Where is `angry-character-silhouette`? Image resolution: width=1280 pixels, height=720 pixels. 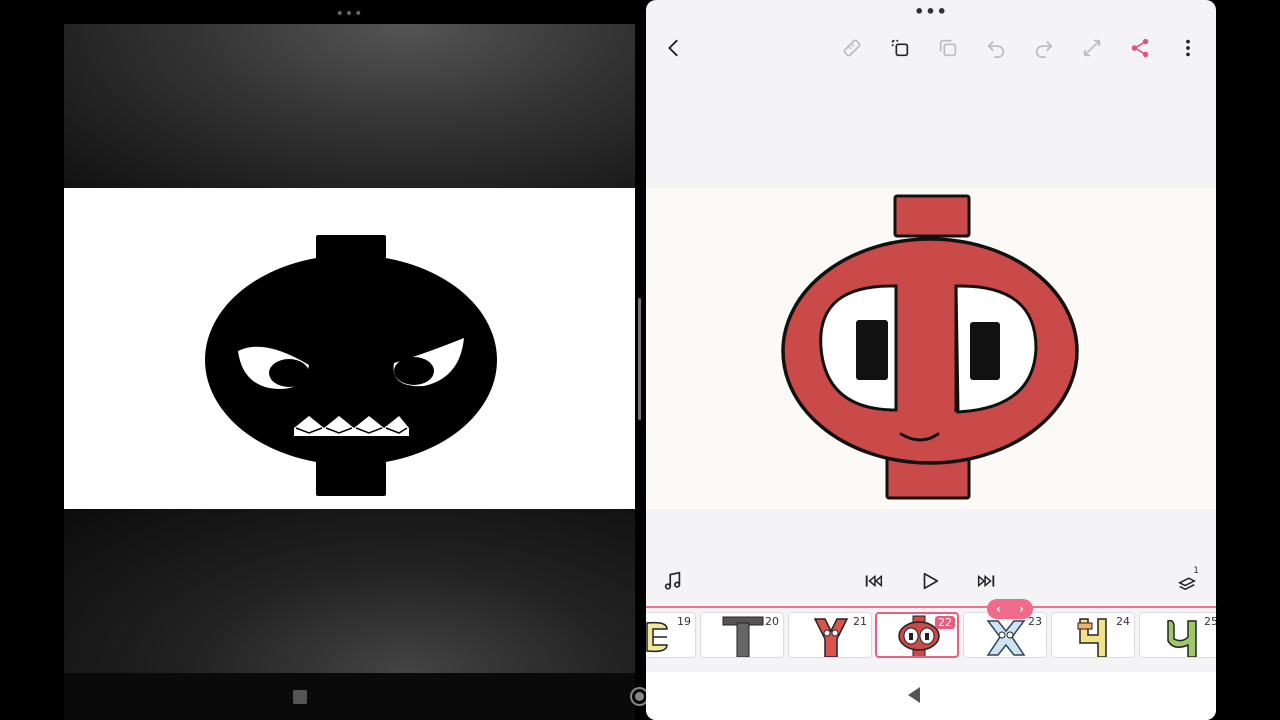
angry-character-silhouette is located at coordinates (351, 365).